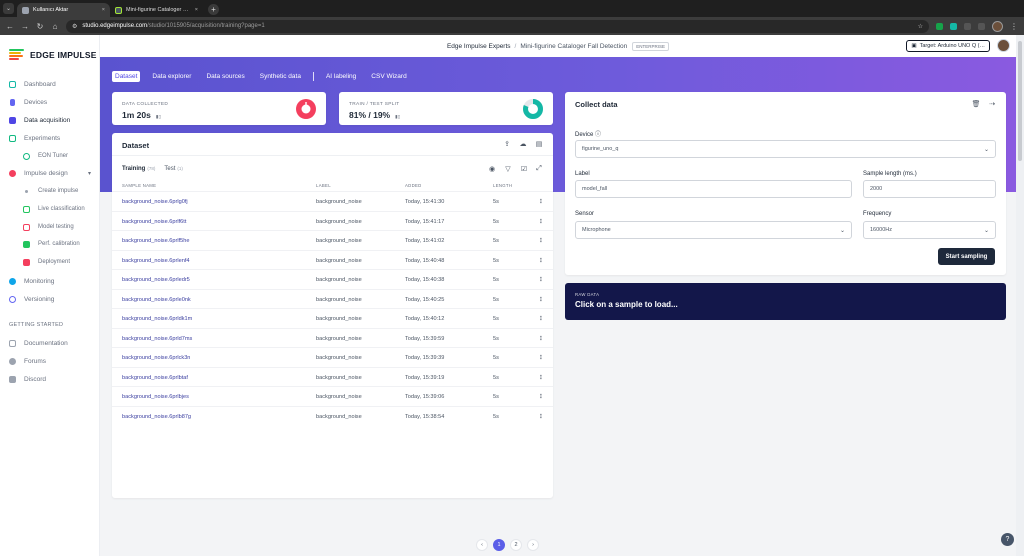 This screenshot has width=1024, height=556. Describe the element at coordinates (50, 191) in the screenshot. I see `sidebar-item-create-impulse: Create impulse` at that location.